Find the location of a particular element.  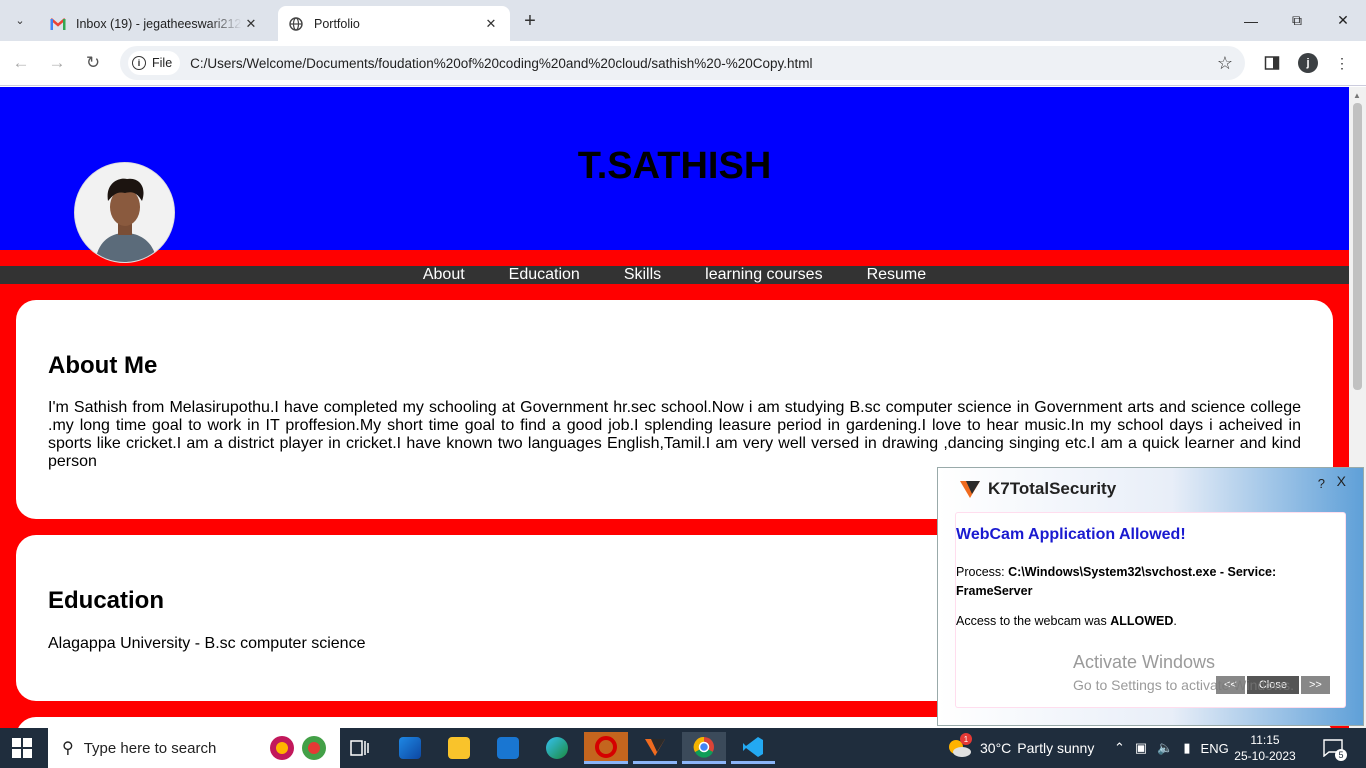

education-heading: Education is located at coordinates (106, 600).